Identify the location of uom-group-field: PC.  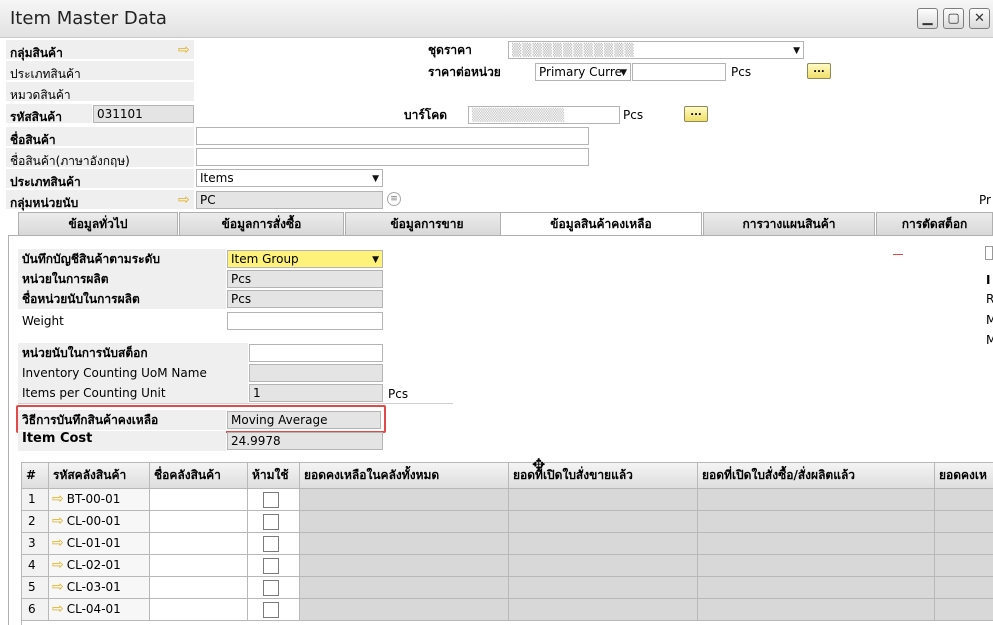
(289, 200).